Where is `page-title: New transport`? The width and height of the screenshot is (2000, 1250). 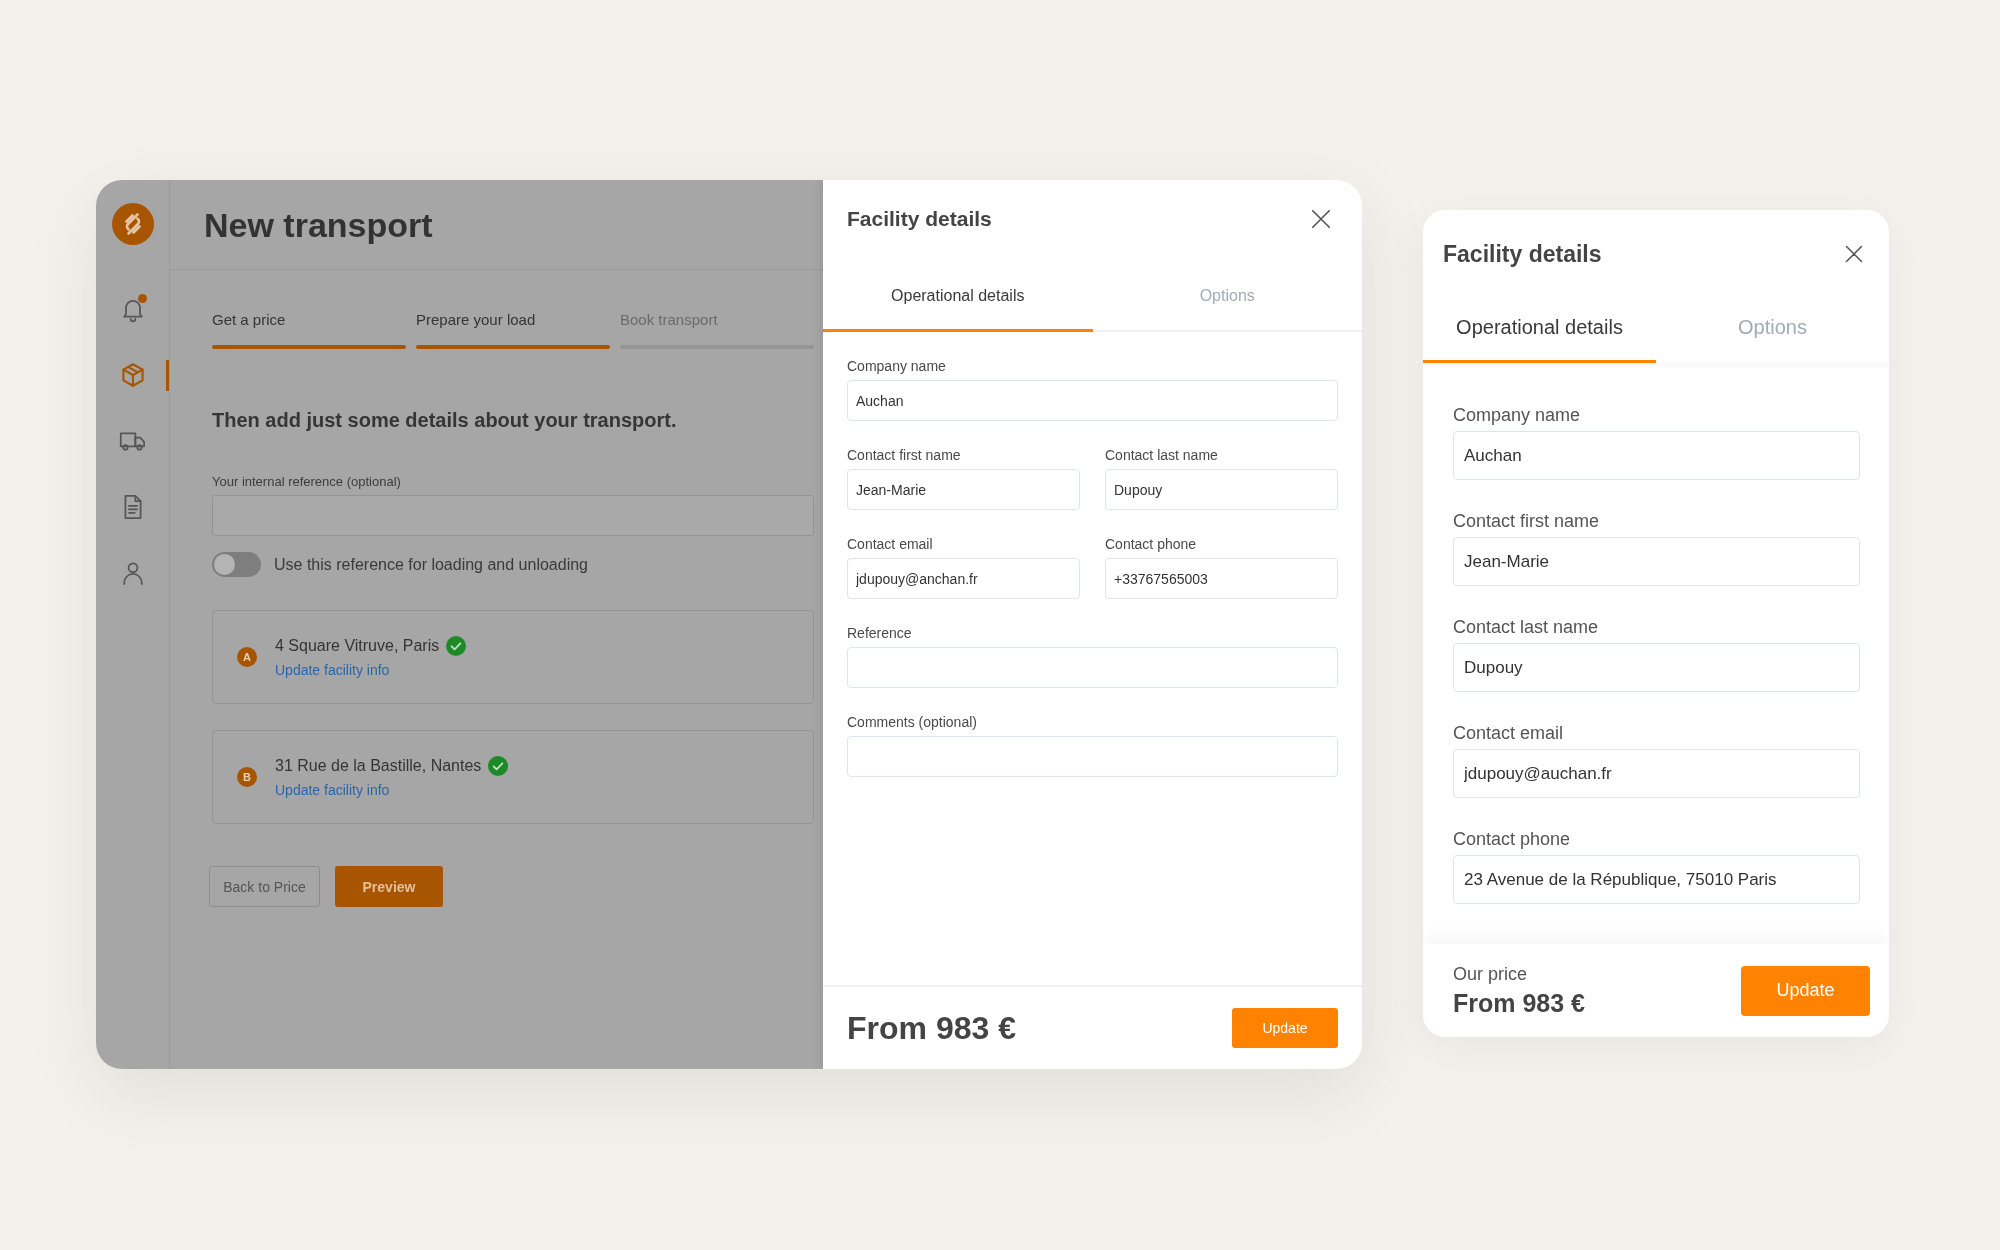 page-title: New transport is located at coordinates (318, 224).